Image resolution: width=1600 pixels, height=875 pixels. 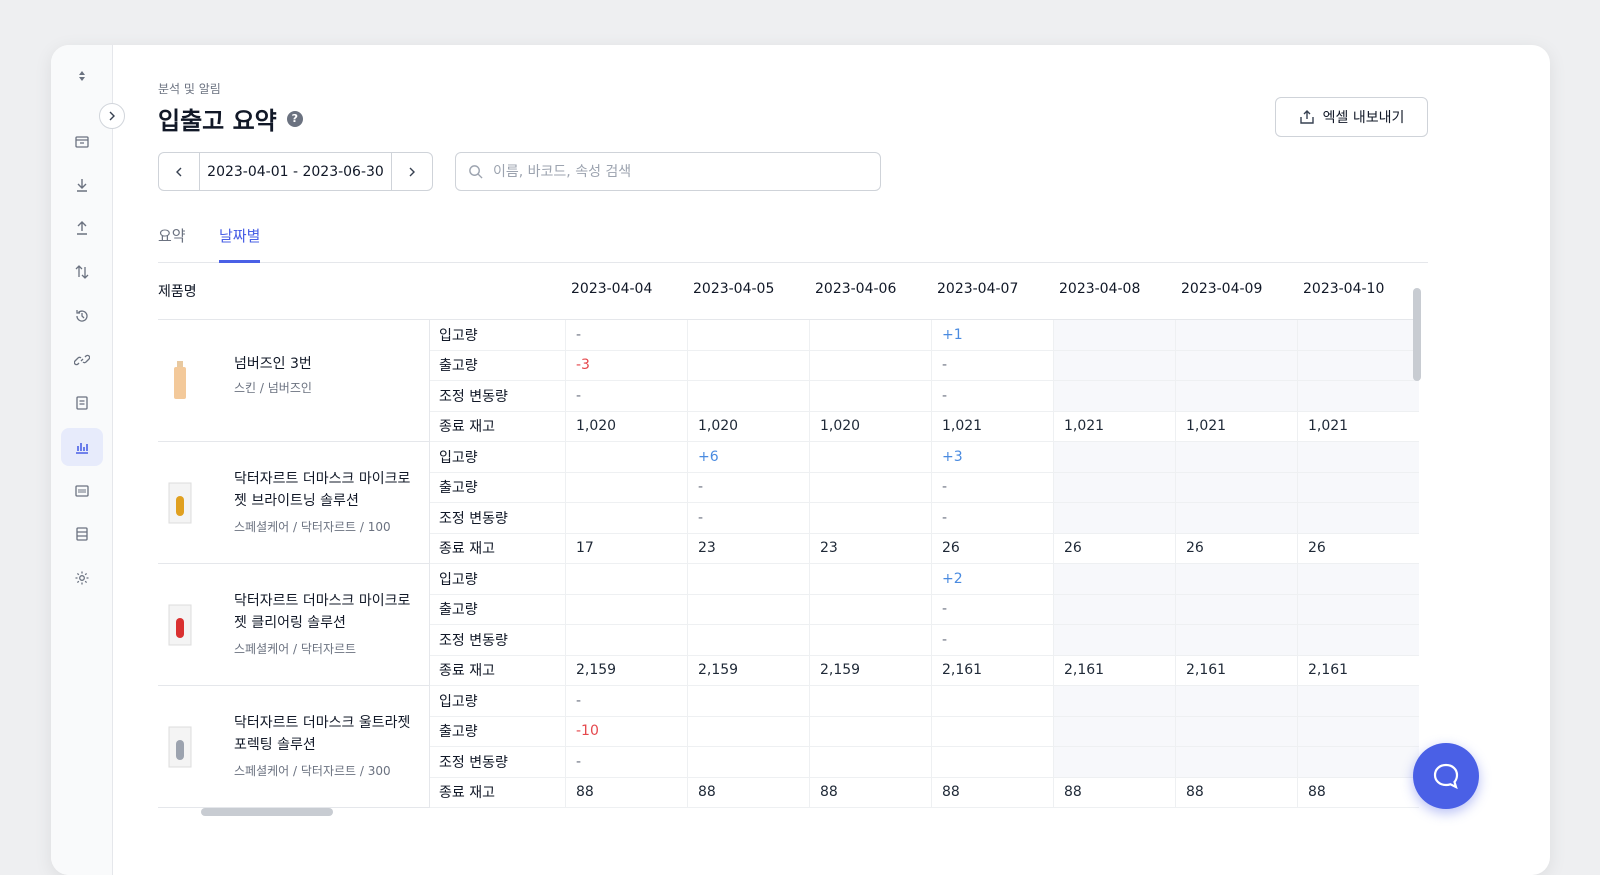 What do you see at coordinates (267, 812) in the screenshot?
I see `horizontal-scrollbar` at bounding box center [267, 812].